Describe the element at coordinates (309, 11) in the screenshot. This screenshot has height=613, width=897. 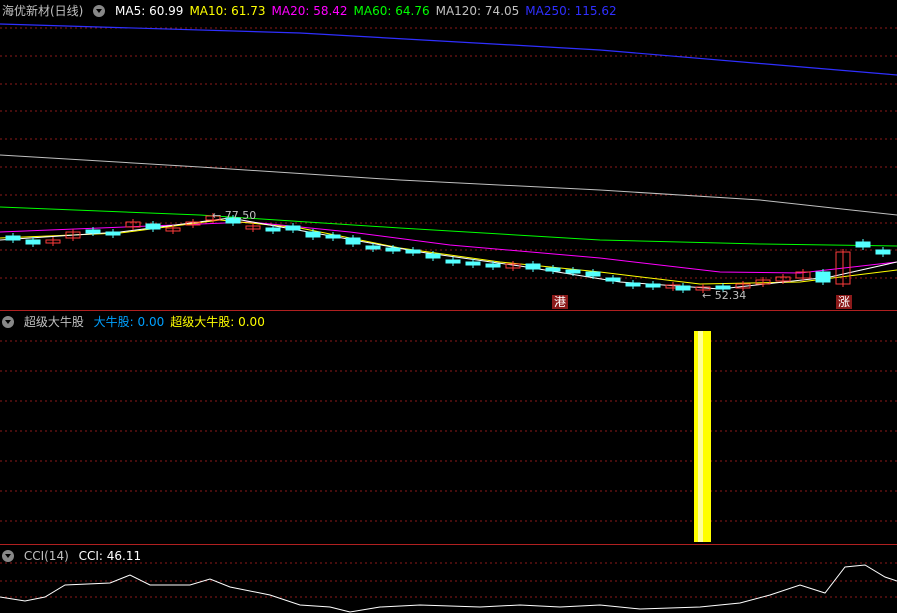
I see `ma-legend-item: MA20: 58.42` at that location.